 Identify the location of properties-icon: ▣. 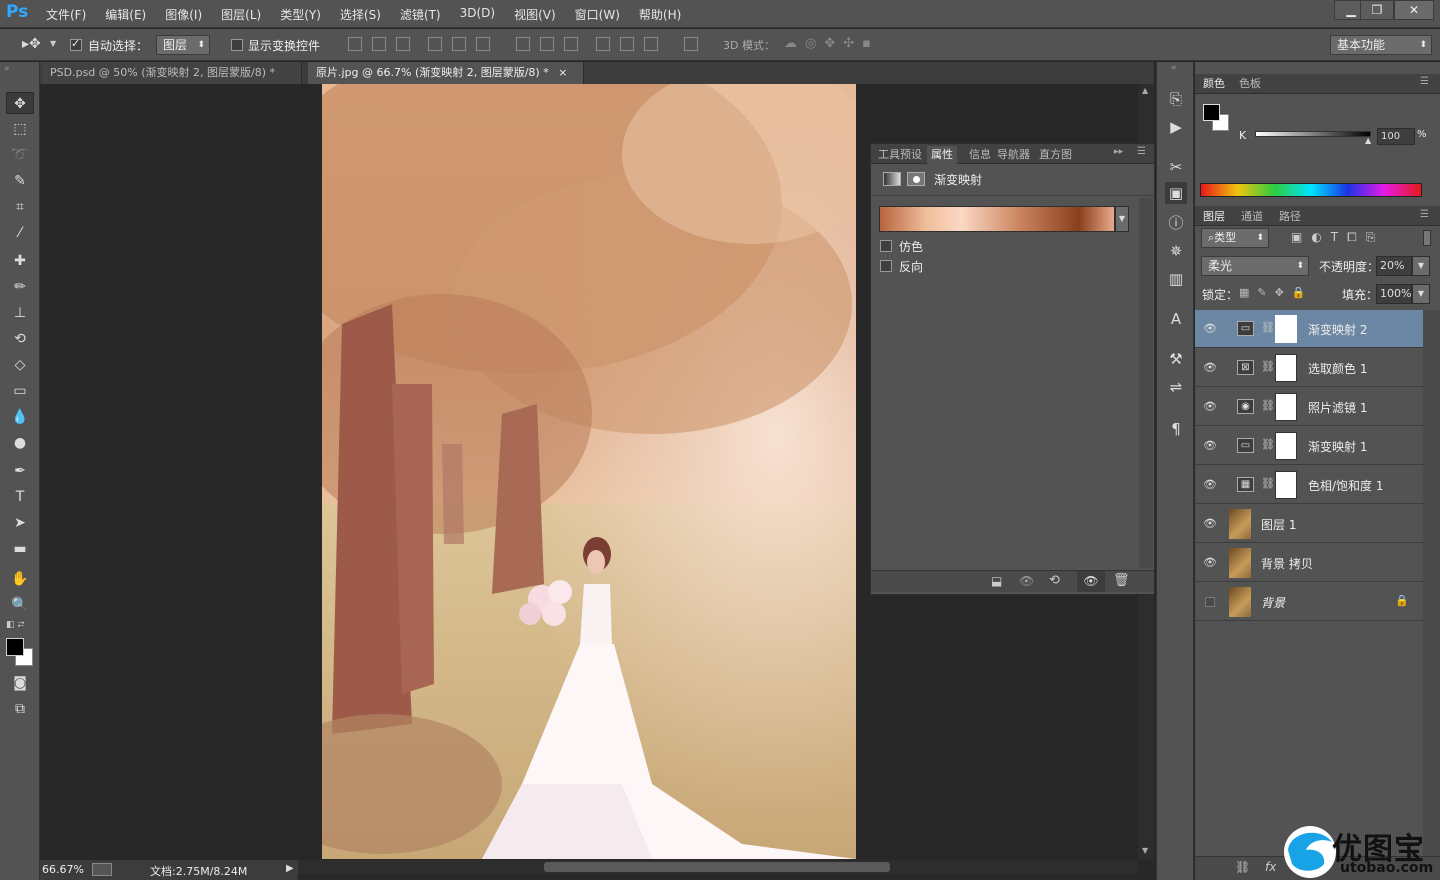
(1176, 193).